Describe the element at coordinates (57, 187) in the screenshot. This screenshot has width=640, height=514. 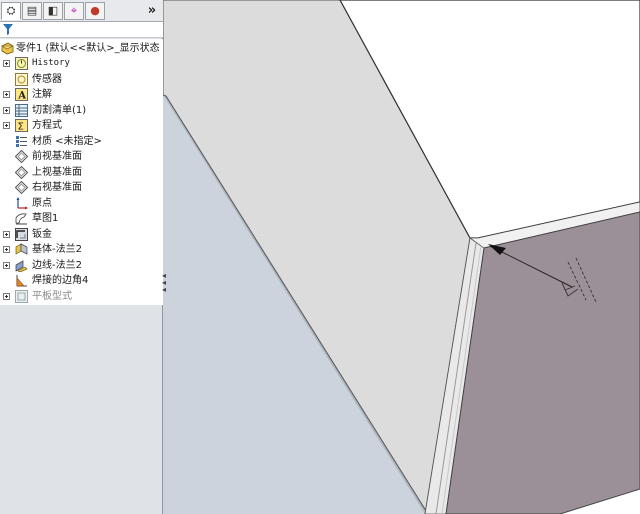
I see `tree-item-label: 右视基准面` at that location.